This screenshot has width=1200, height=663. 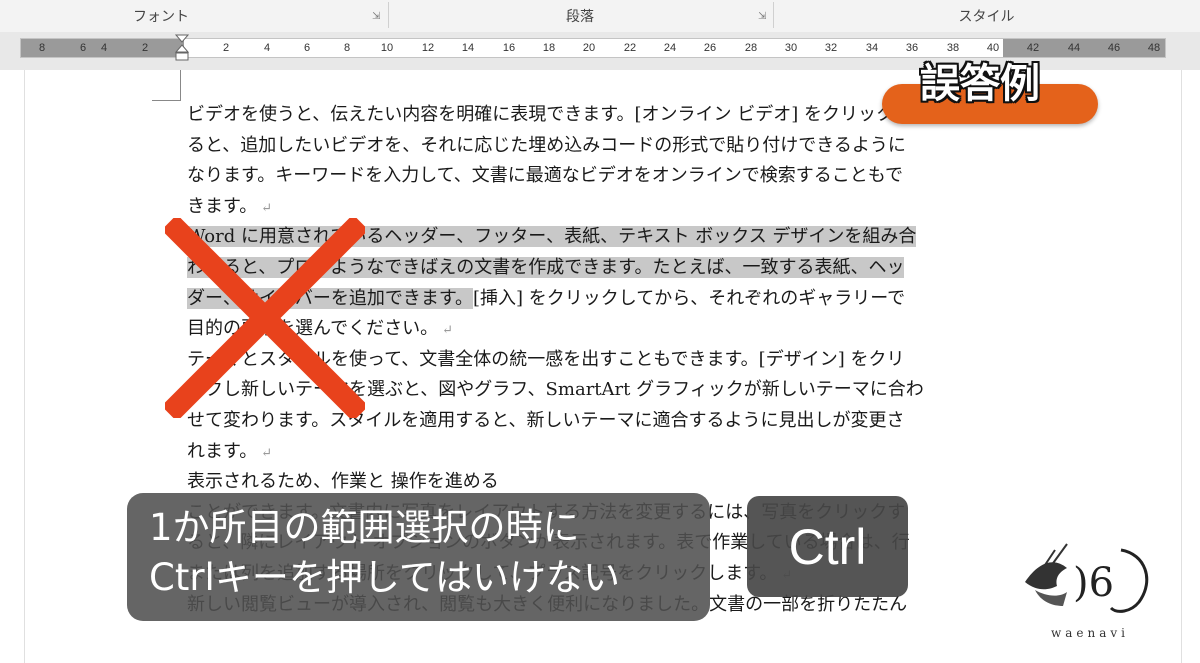 What do you see at coordinates (710, 48) in the screenshot?
I see `ruler-tick: 26` at bounding box center [710, 48].